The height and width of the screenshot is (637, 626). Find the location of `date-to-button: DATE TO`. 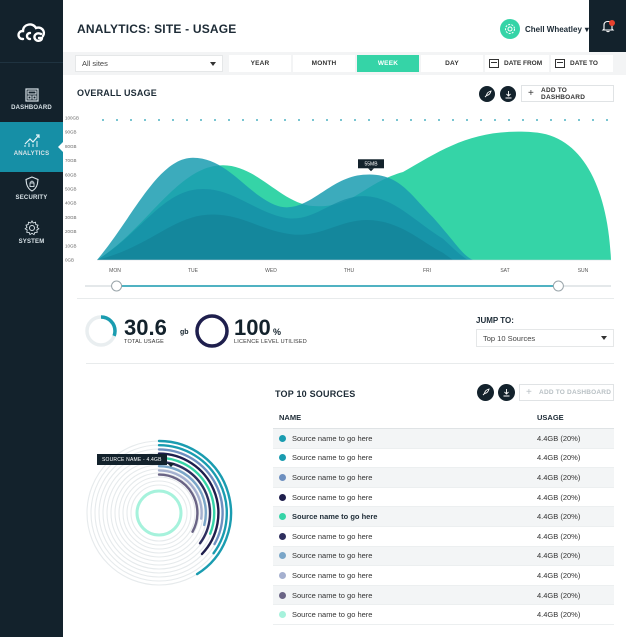

date-to-button: DATE TO is located at coordinates (582, 63).